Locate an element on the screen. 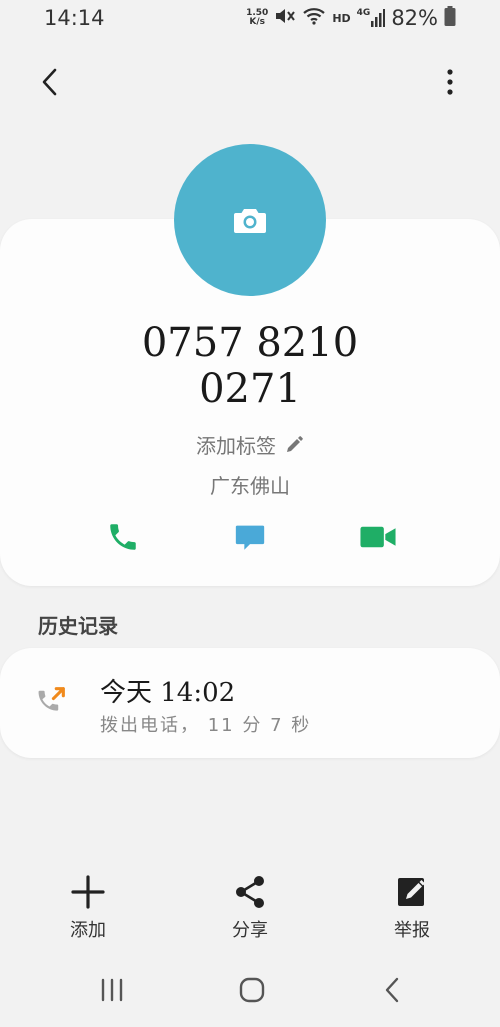 This screenshot has width=500, height=1027. recents-icon is located at coordinates (112, 990).